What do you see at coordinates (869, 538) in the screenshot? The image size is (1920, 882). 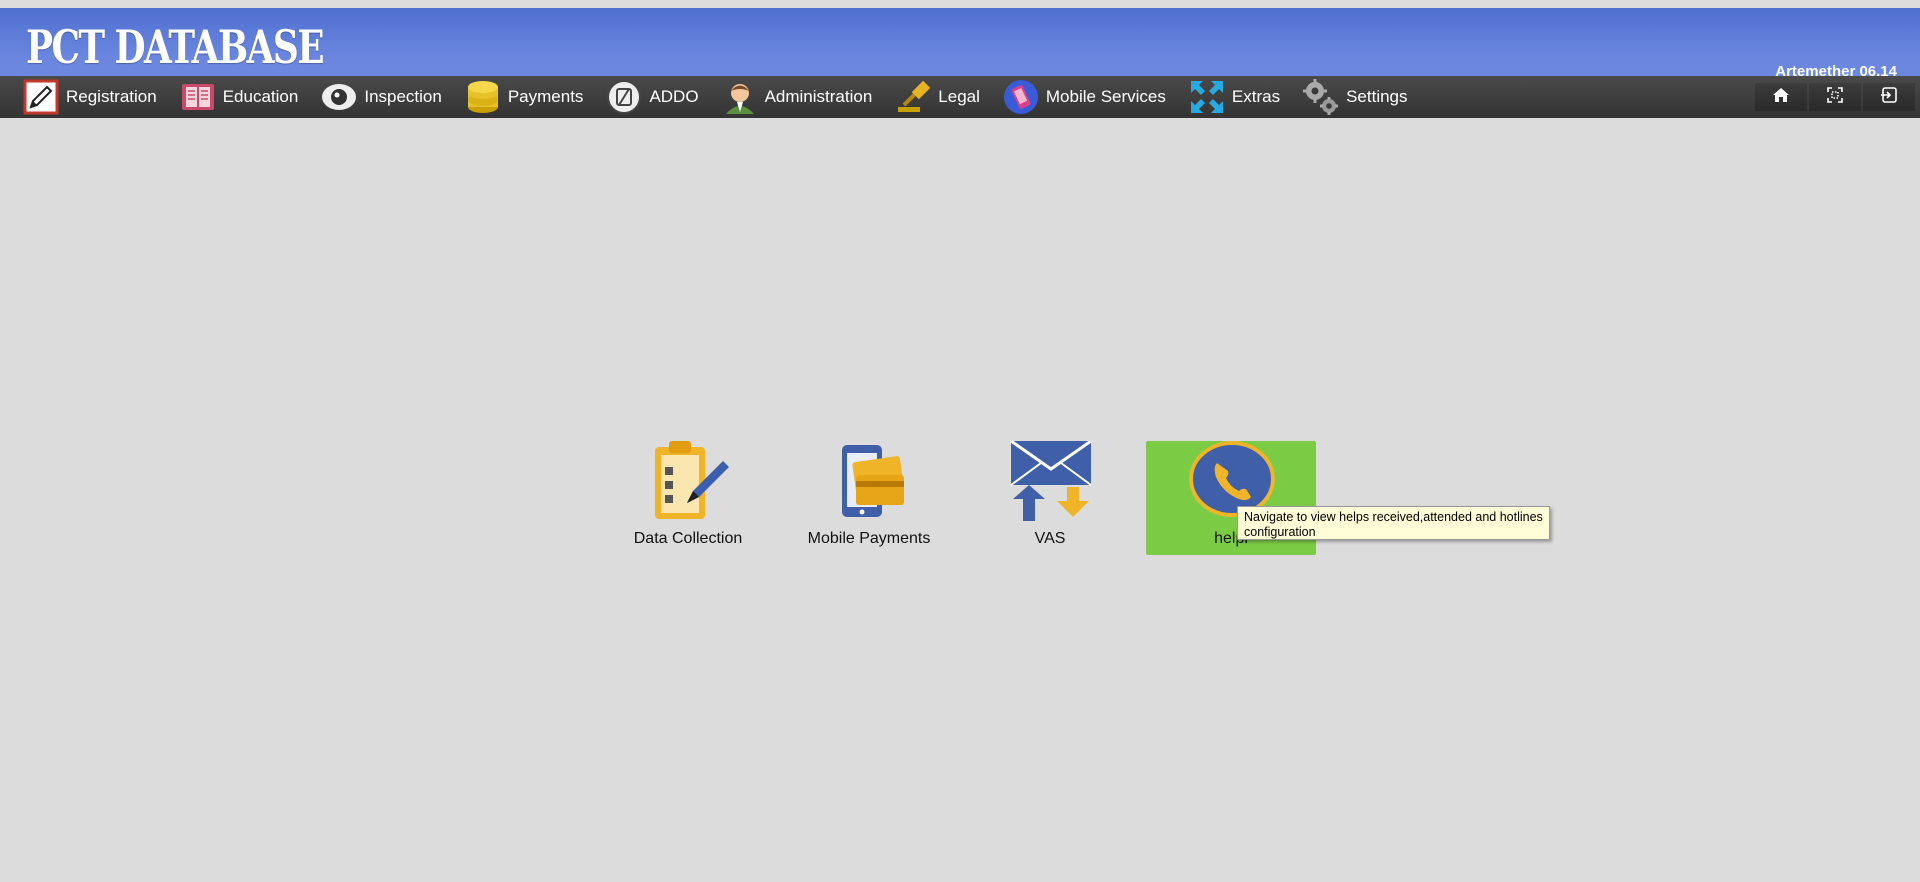 I see `tile-label: Mobile Payments` at bounding box center [869, 538].